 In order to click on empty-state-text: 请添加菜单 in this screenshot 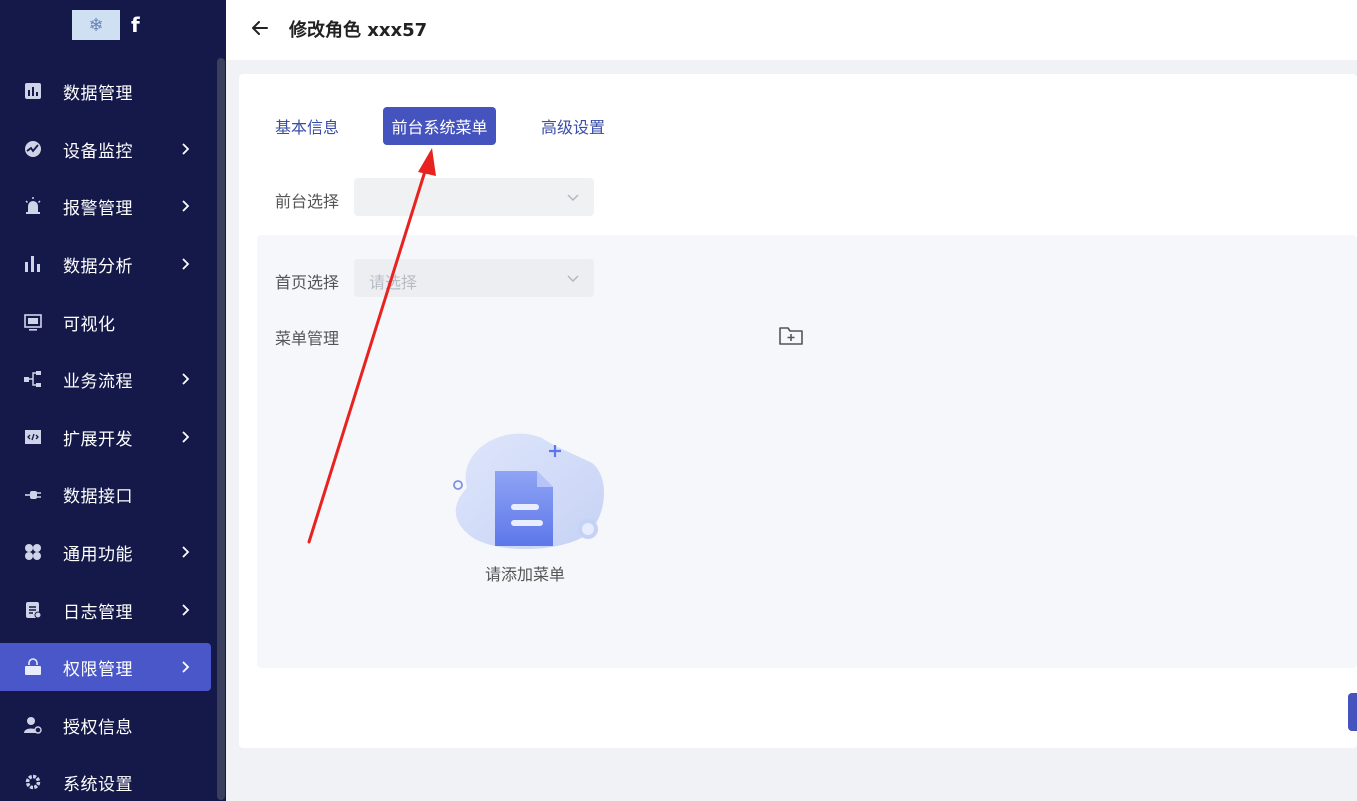, I will do `click(525, 574)`.